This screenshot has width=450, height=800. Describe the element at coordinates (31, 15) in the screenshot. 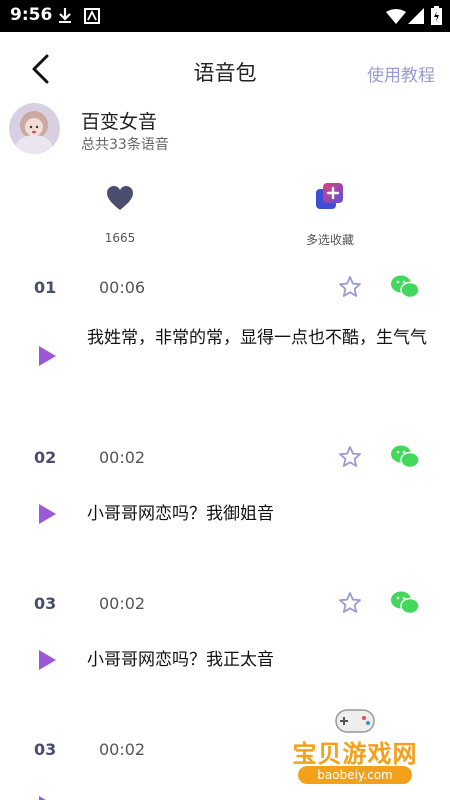

I see `status-time: 9:56` at that location.